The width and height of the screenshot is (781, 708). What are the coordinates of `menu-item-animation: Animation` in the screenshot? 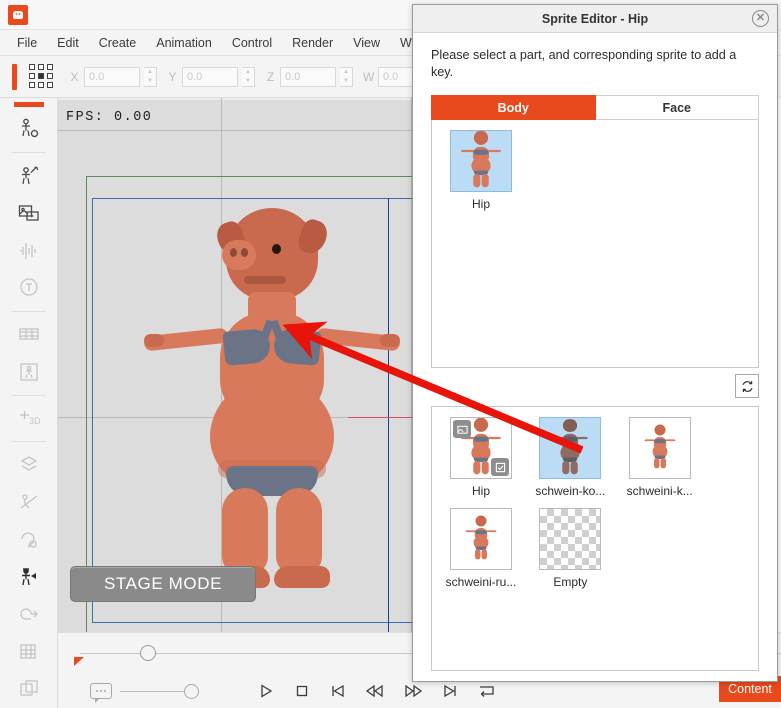 It's located at (184, 43).